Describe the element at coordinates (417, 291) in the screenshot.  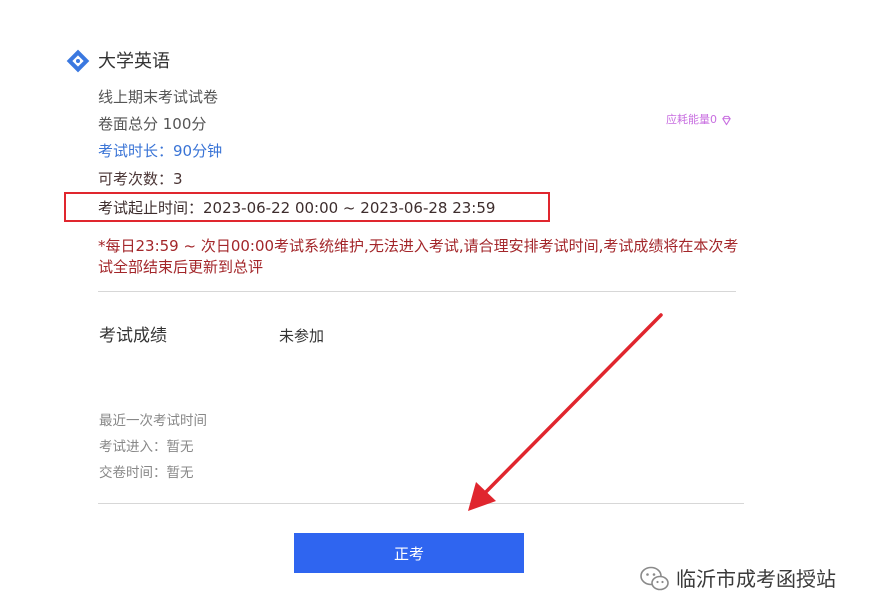
I see `divider-top` at that location.